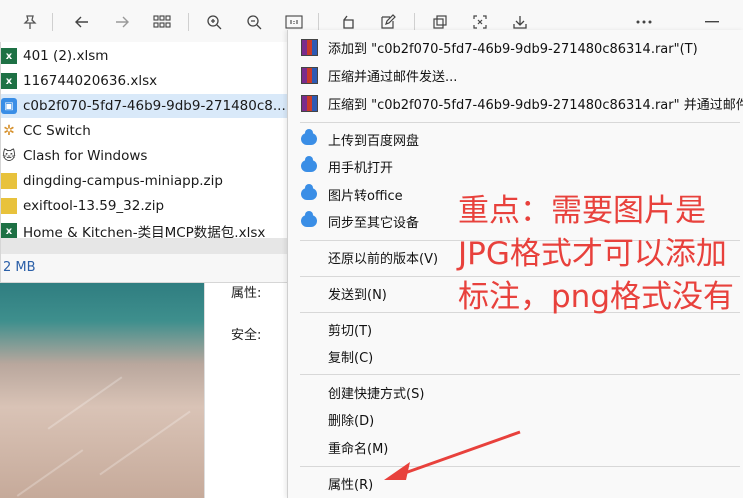  Describe the element at coordinates (515, 329) in the screenshot. I see `menu-item-cut: 剪切(T)` at that location.